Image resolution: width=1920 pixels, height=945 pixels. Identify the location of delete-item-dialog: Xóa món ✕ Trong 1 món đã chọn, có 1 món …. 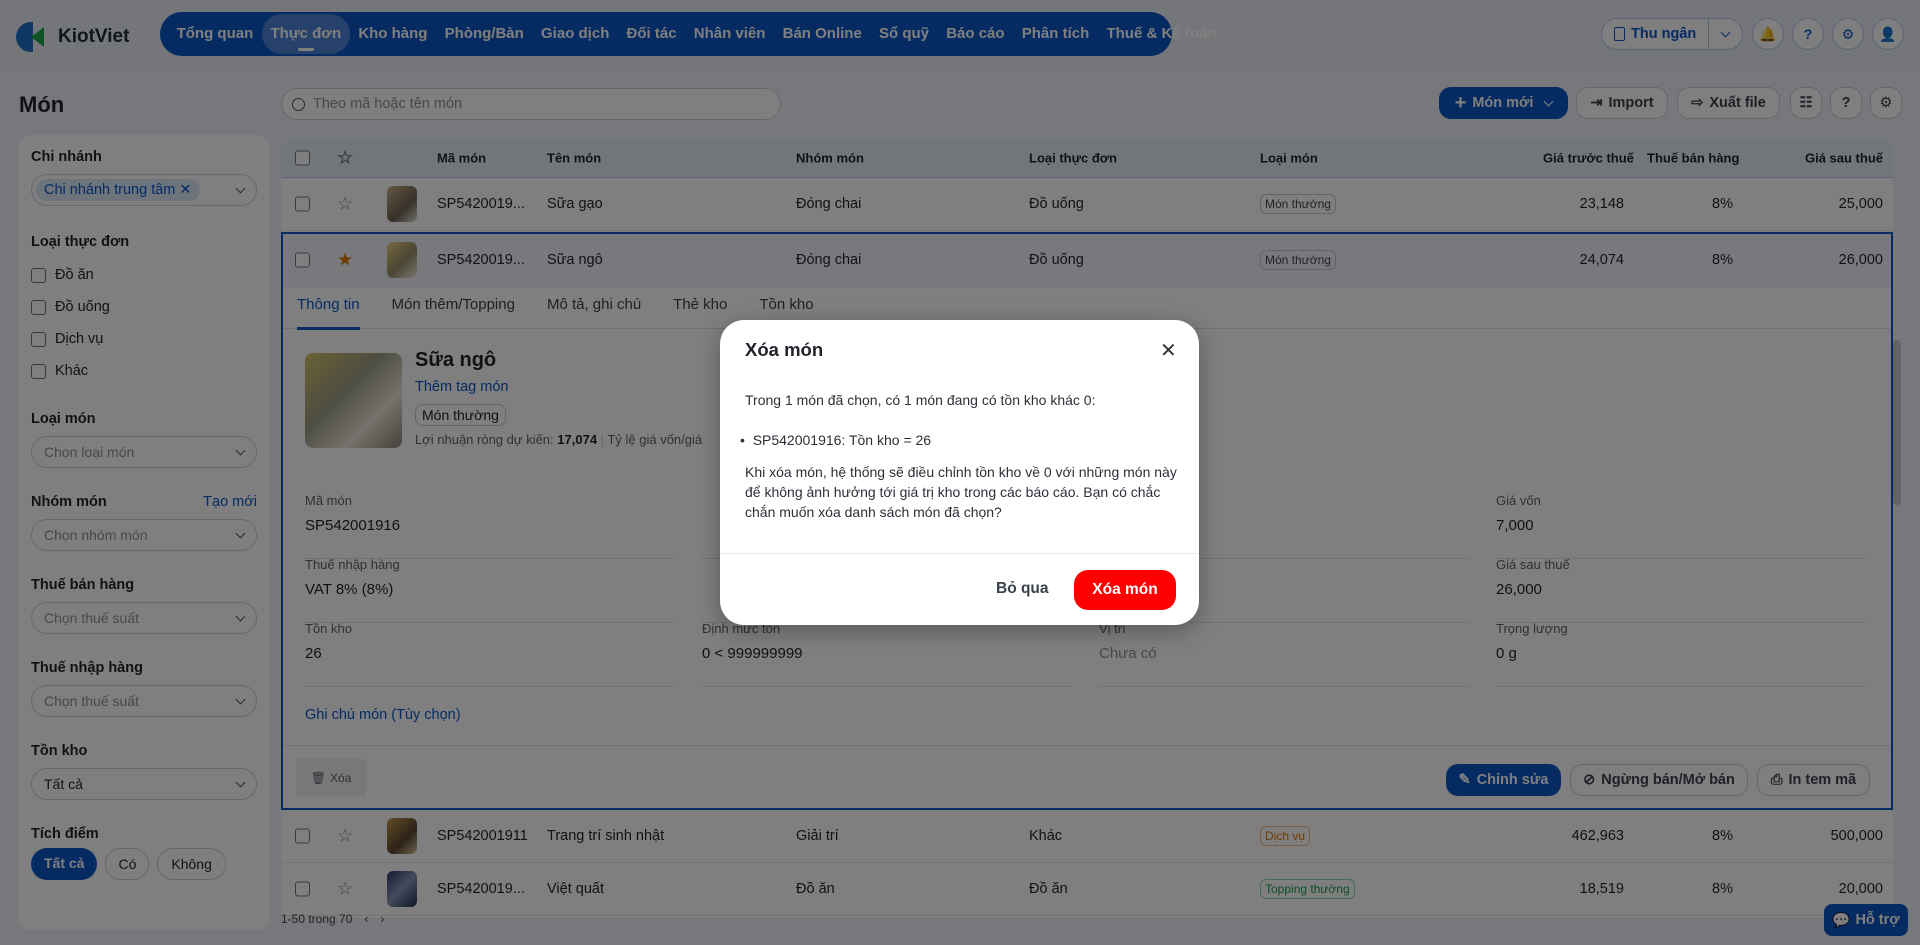
(959, 472).